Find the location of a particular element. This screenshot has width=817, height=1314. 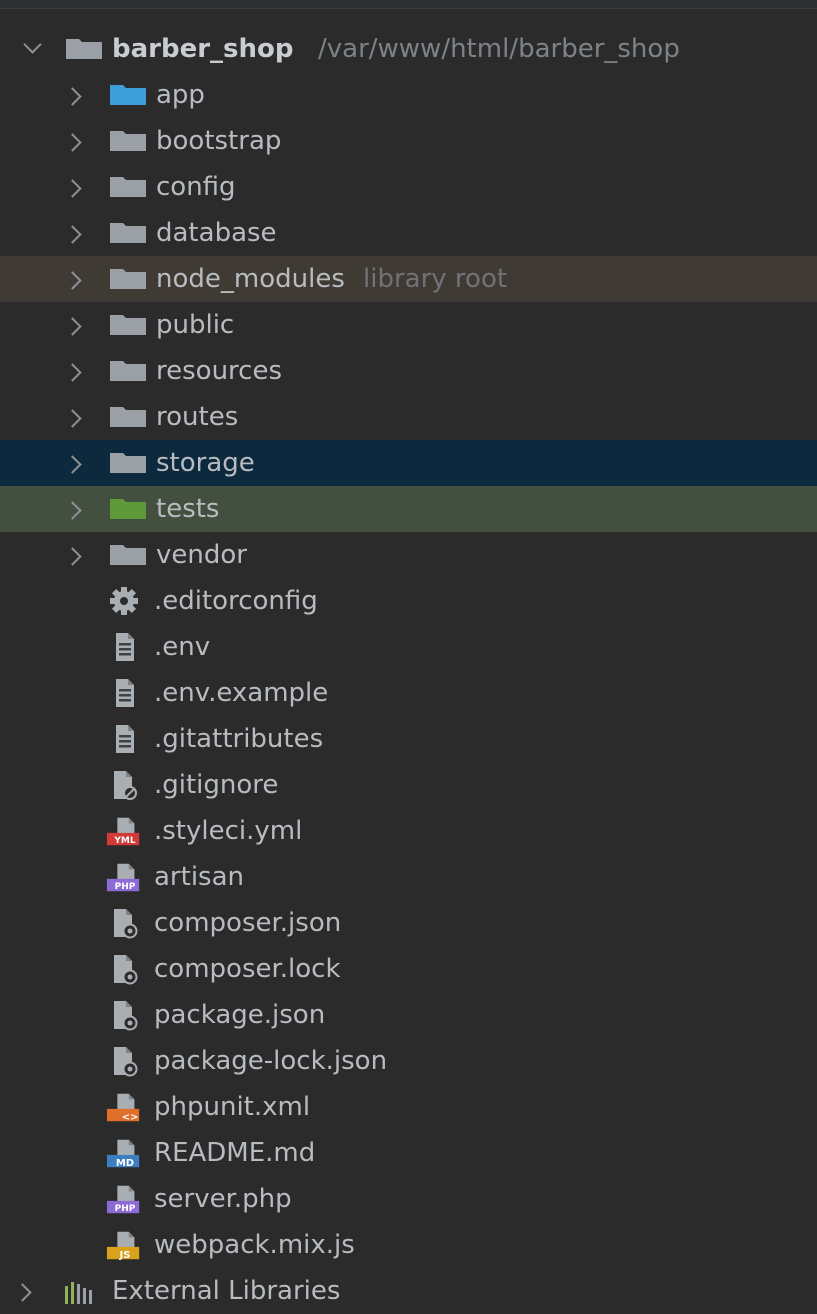

ignore-file-icon is located at coordinates (124, 785).